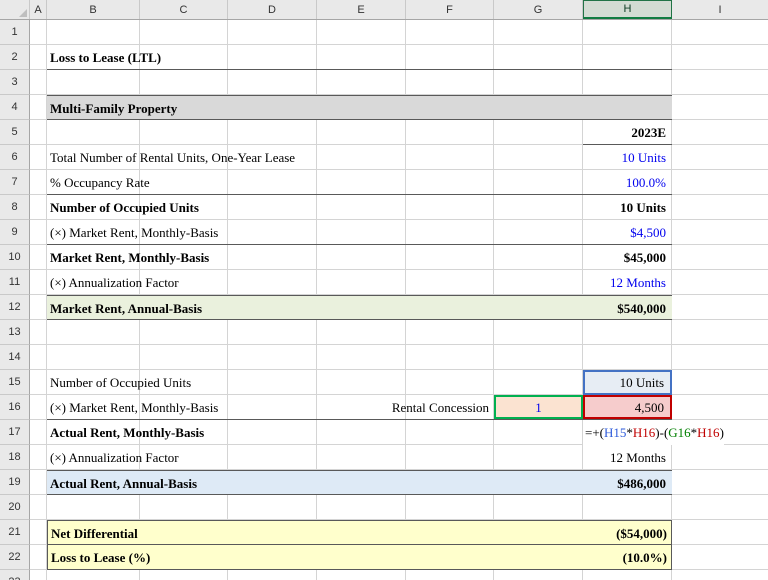 This screenshot has height=580, width=768. I want to click on cell-b8-label: Number of Occupied Units, so click(123, 207).